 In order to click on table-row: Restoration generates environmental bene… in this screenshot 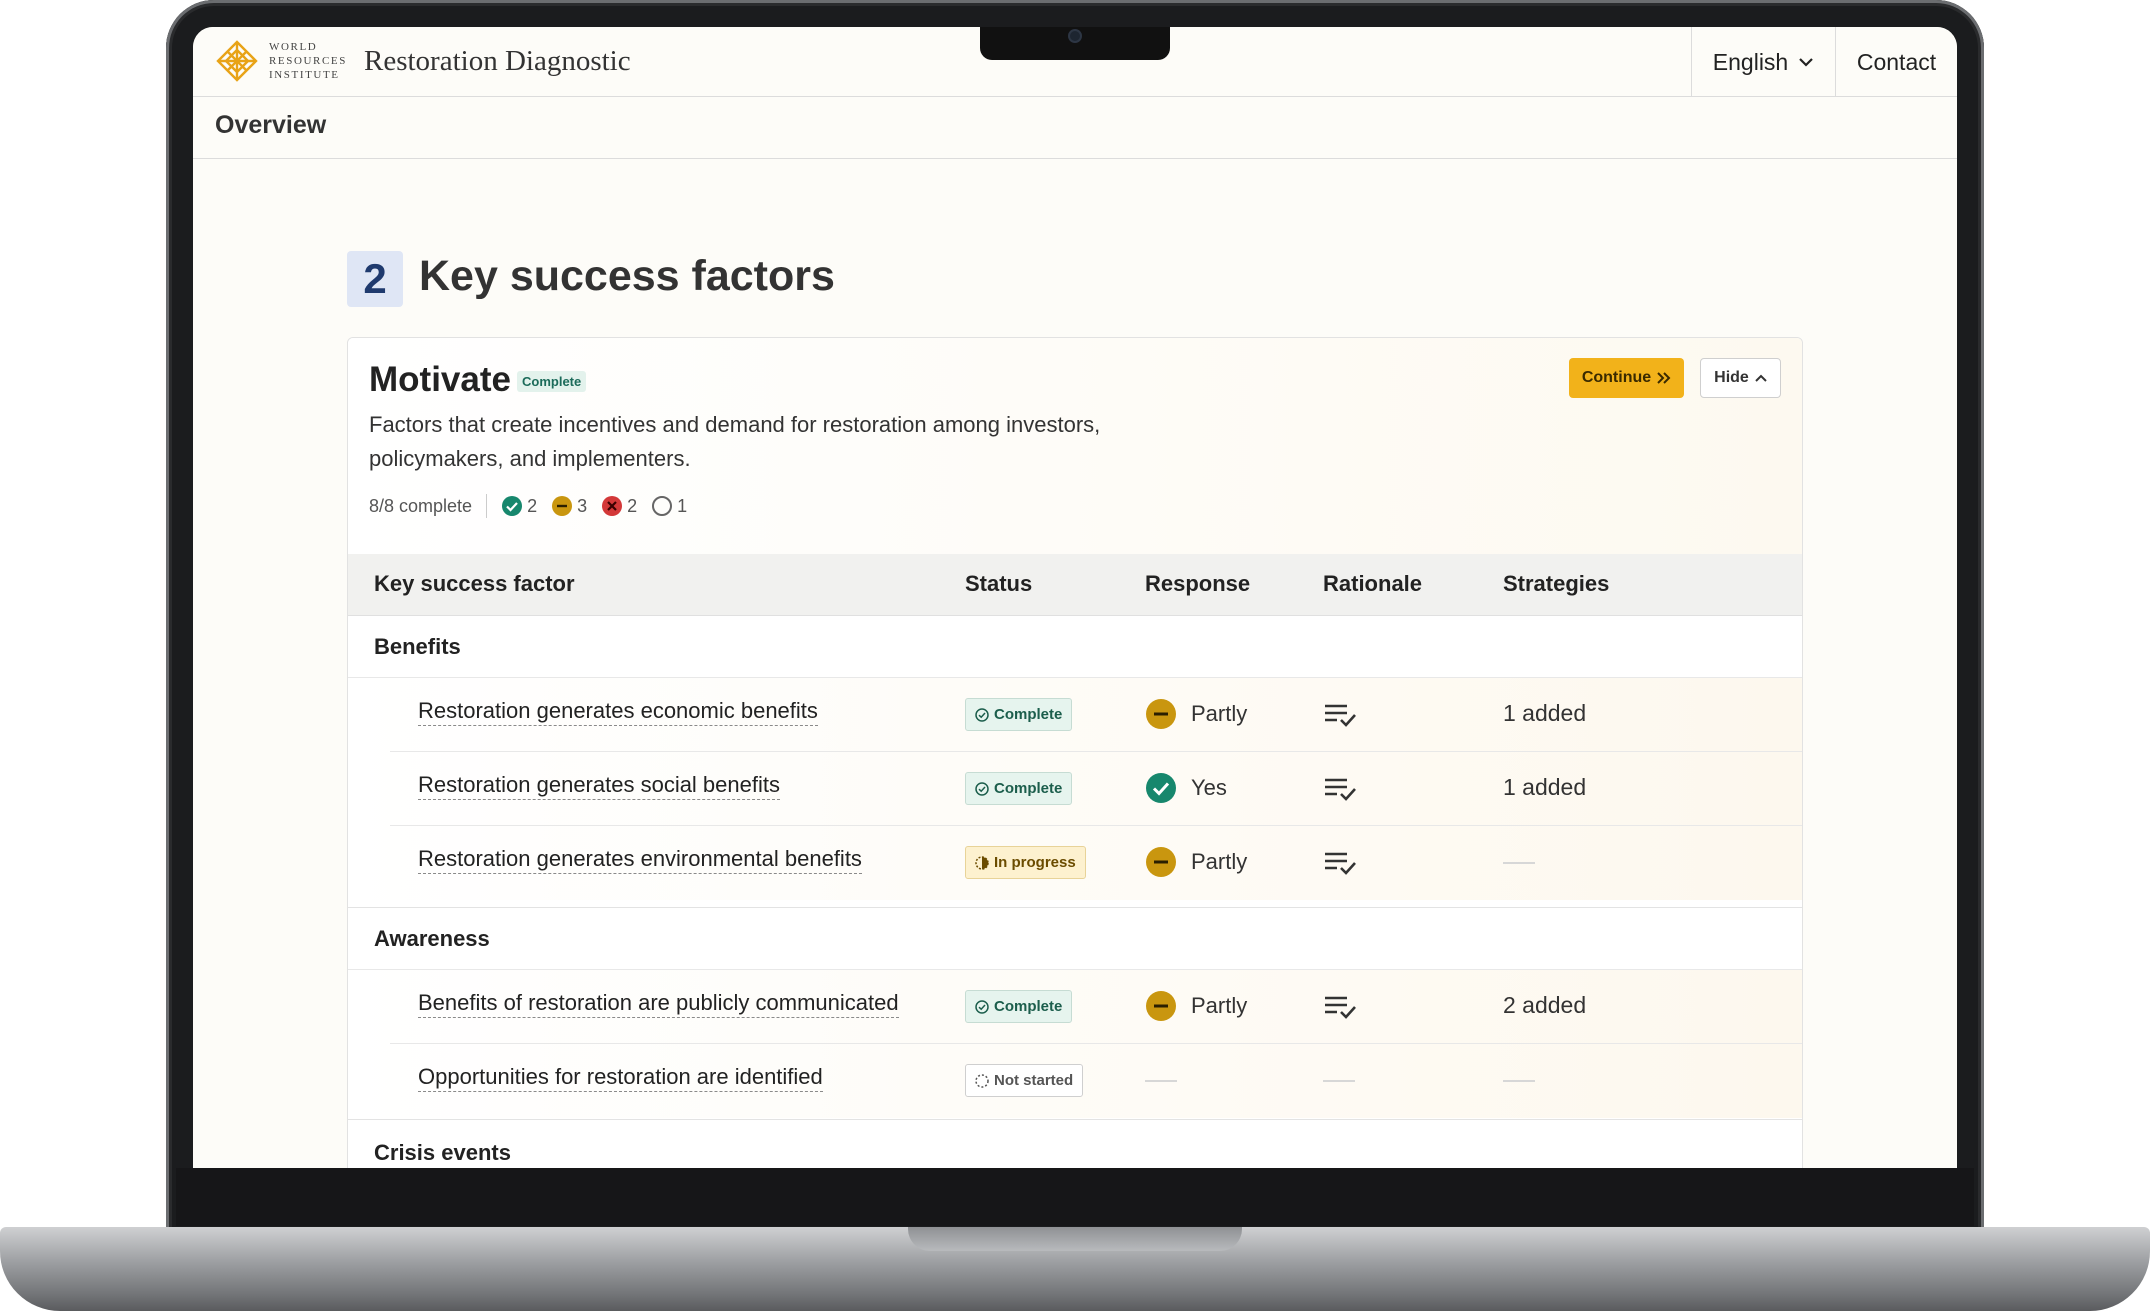, I will do `click(1075, 863)`.